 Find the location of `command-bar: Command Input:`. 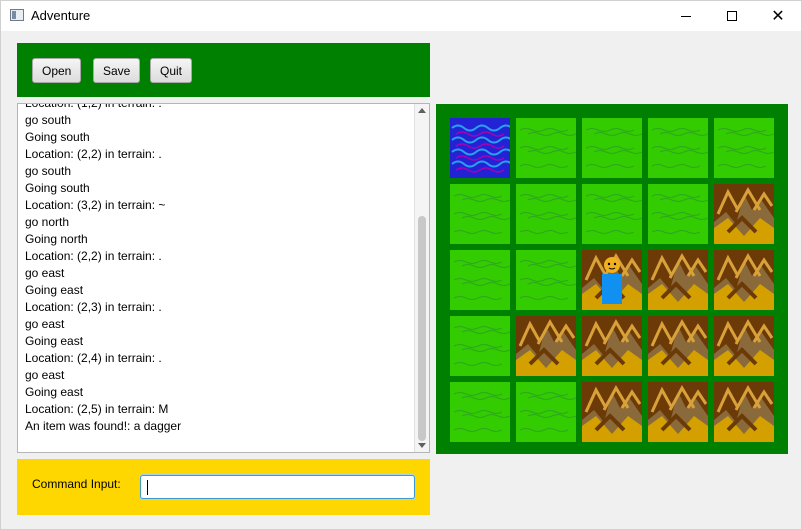

command-bar: Command Input: is located at coordinates (223, 487).